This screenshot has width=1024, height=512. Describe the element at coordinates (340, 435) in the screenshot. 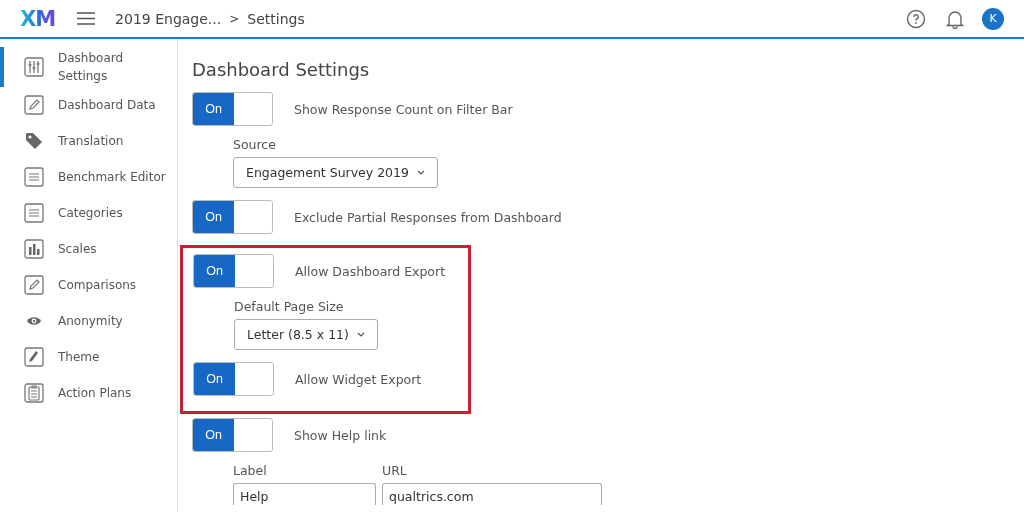

I see `setting-label: Show Help link` at that location.